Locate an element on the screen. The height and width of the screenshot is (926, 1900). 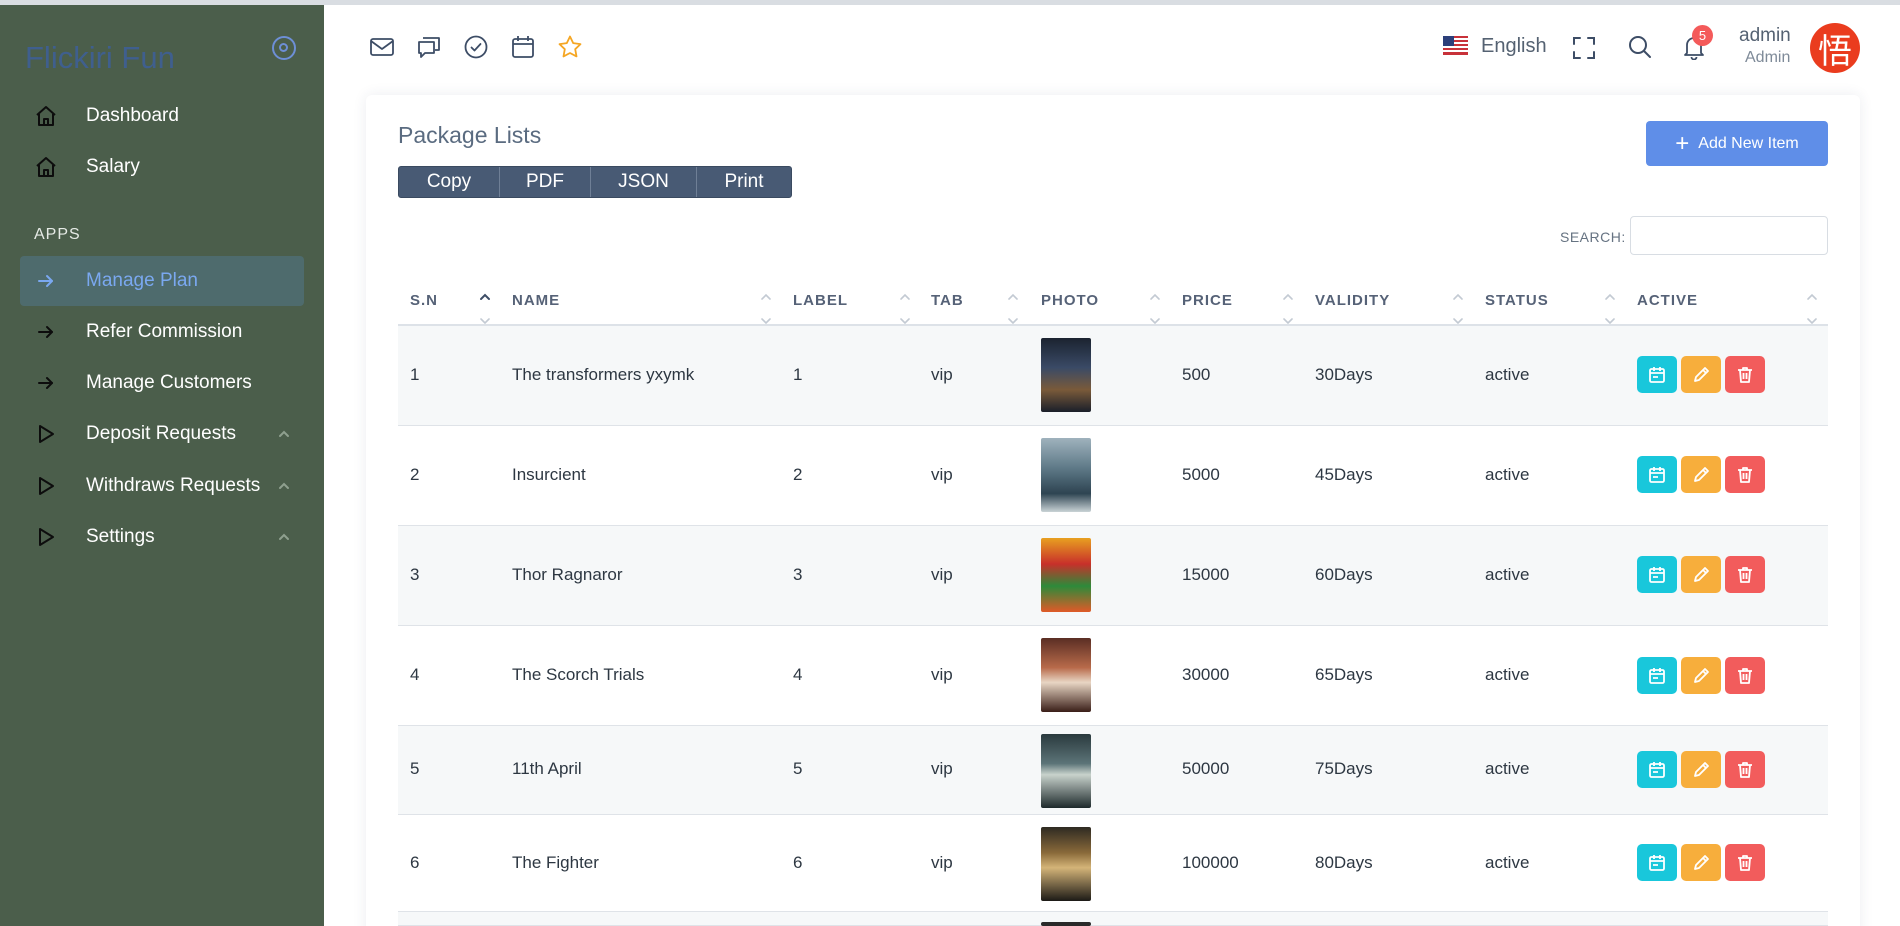
sidebar-item-salary: Salary is located at coordinates (162, 167).